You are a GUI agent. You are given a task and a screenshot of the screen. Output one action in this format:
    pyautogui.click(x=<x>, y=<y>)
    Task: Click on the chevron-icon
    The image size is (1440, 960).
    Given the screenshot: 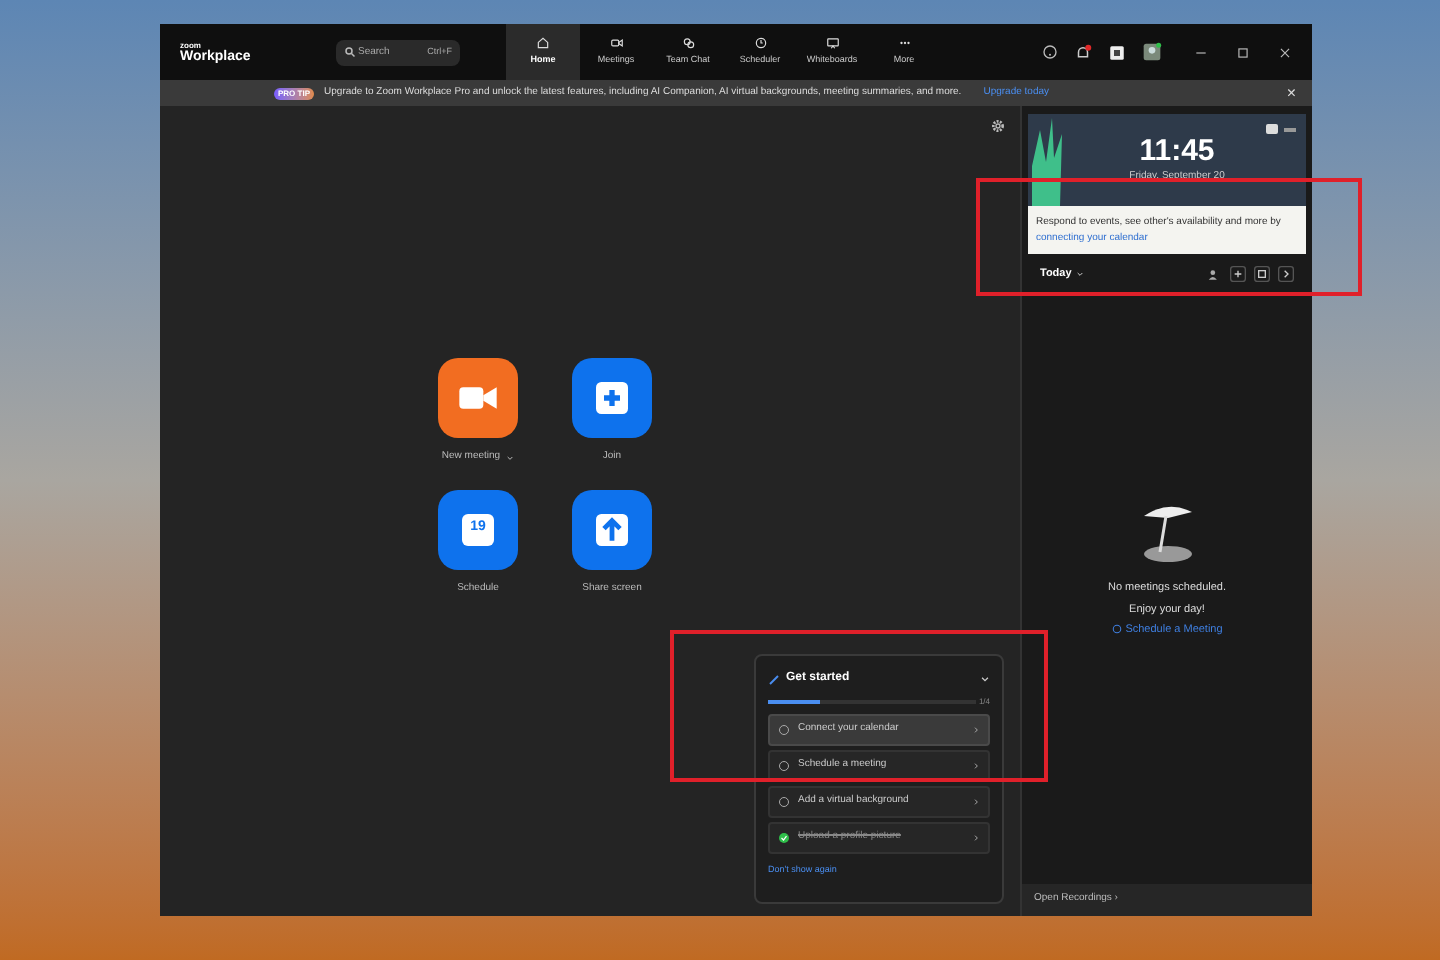 What is the action you would take?
    pyautogui.click(x=985, y=679)
    